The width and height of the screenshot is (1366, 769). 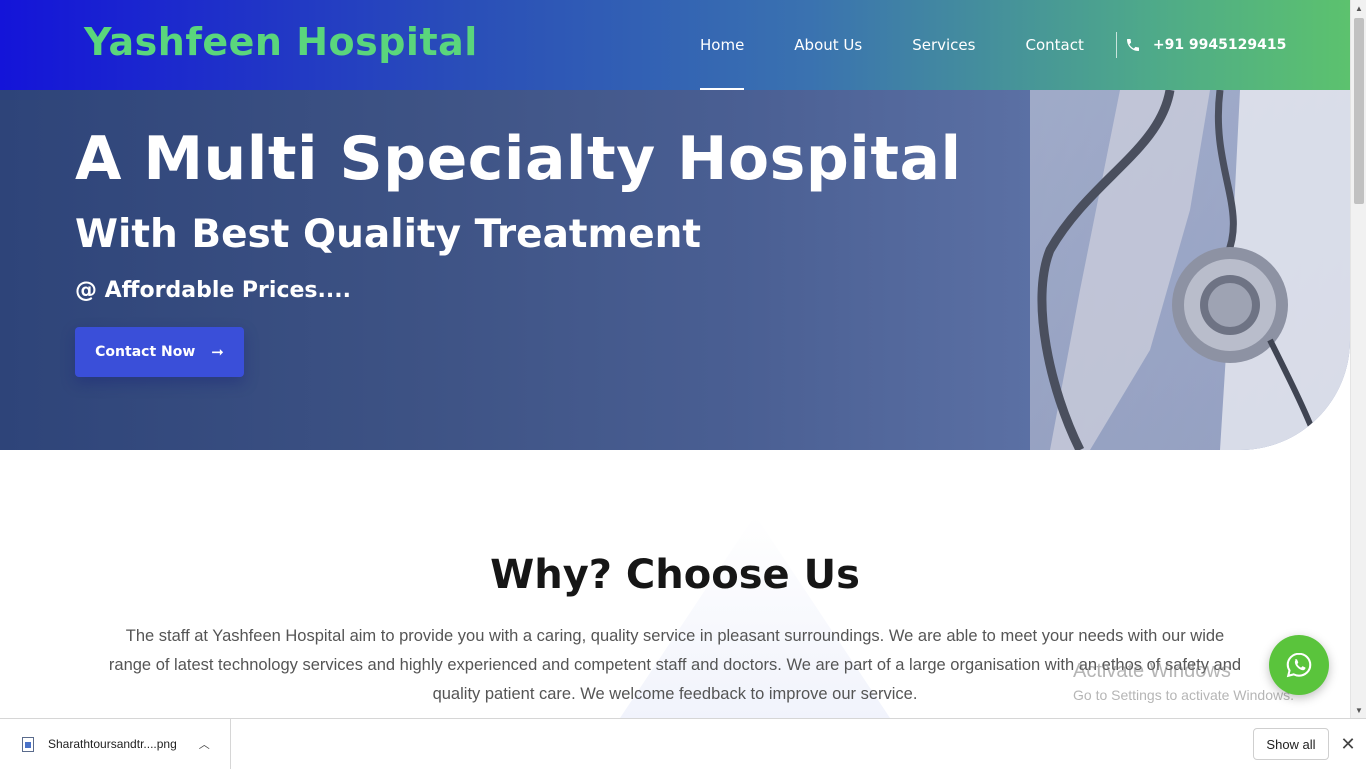 I want to click on download-item: Sharathtoursandtr....png ︿, so click(x=115, y=744).